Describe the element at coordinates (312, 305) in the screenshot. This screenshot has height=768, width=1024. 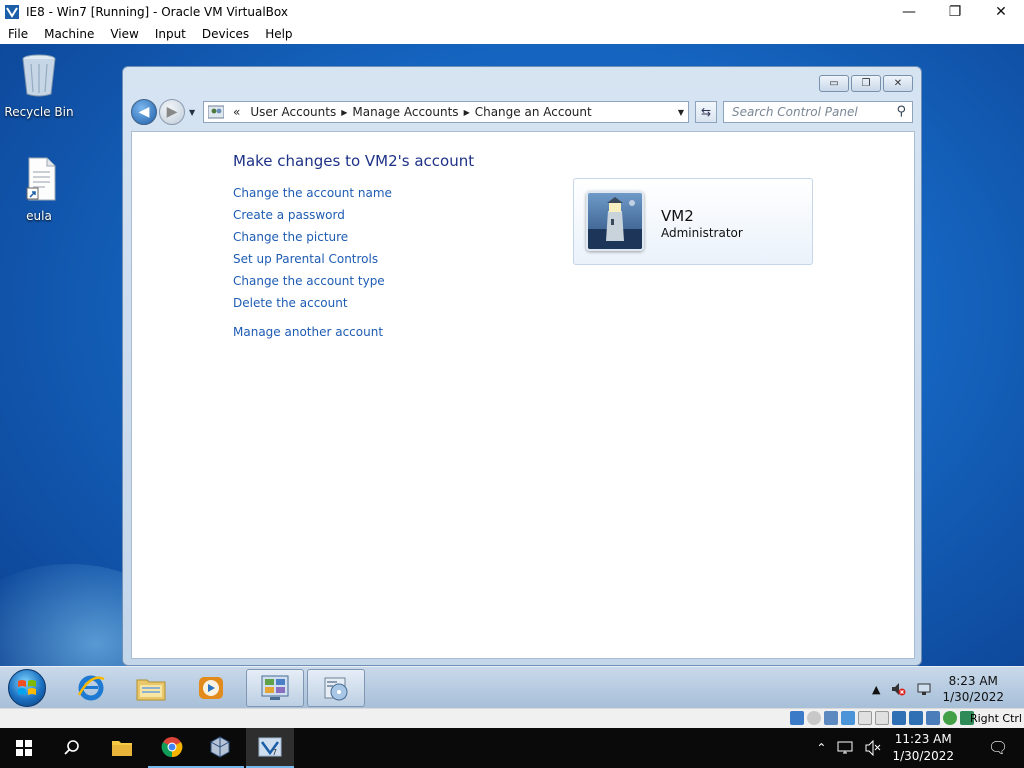
I see `delete-account-link: Delete the account` at that location.